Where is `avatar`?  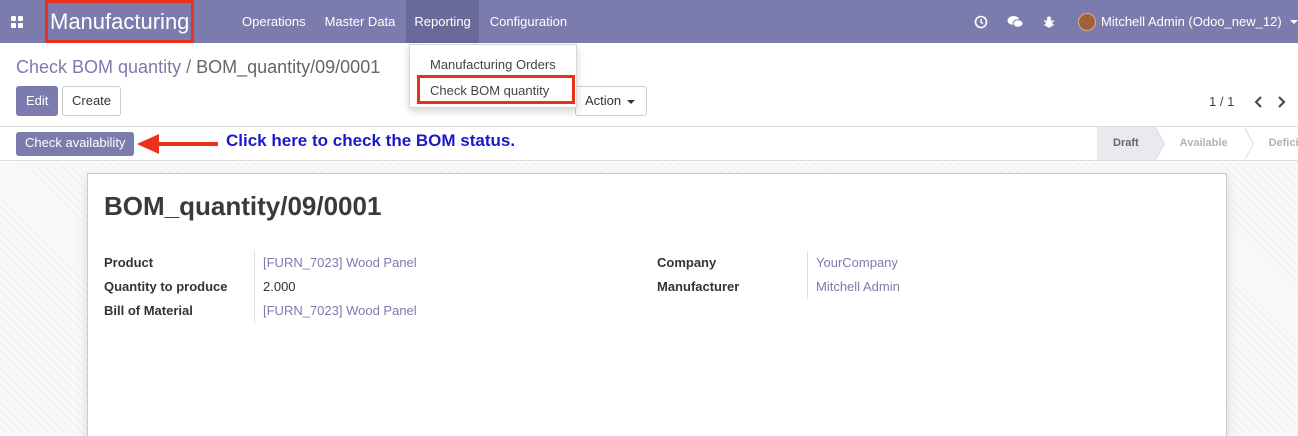 avatar is located at coordinates (1087, 21).